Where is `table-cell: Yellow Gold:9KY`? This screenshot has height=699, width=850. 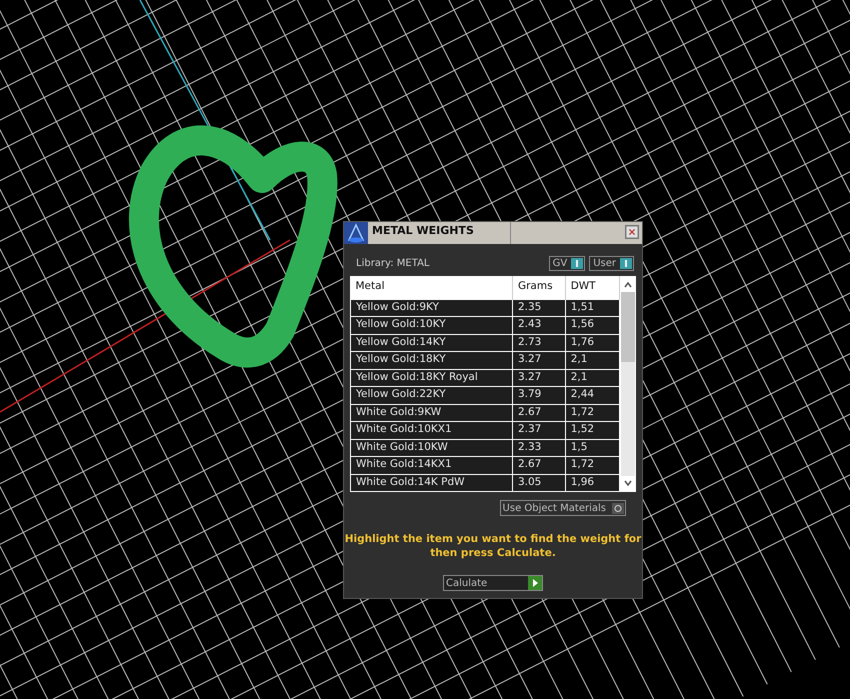 table-cell: Yellow Gold:9KY is located at coordinates (431, 307).